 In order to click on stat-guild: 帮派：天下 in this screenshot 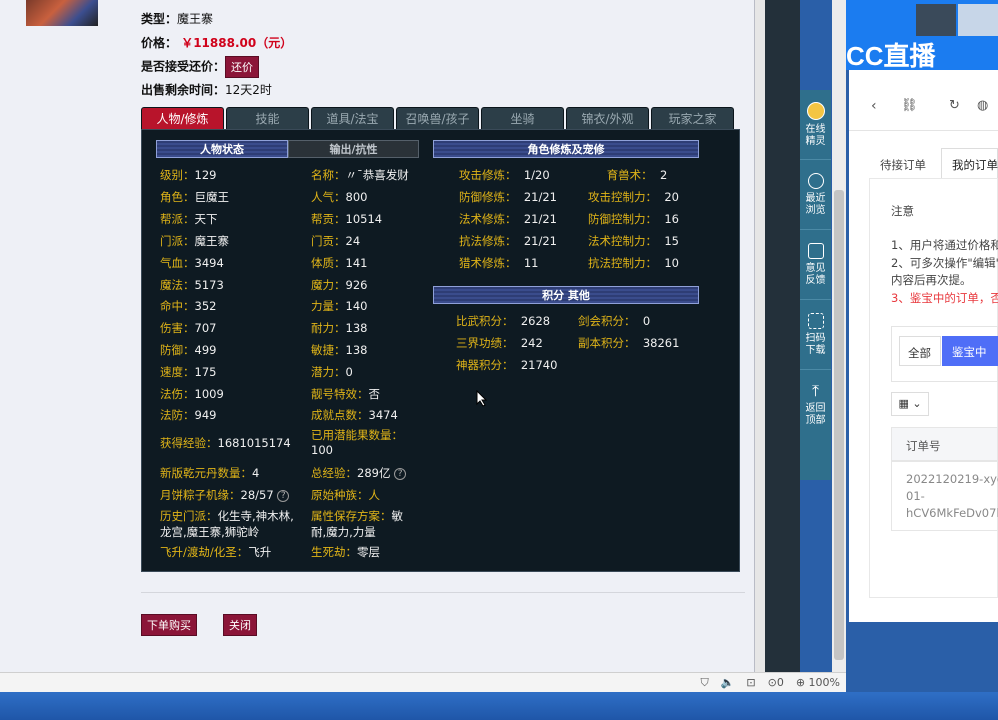, I will do `click(189, 219)`.